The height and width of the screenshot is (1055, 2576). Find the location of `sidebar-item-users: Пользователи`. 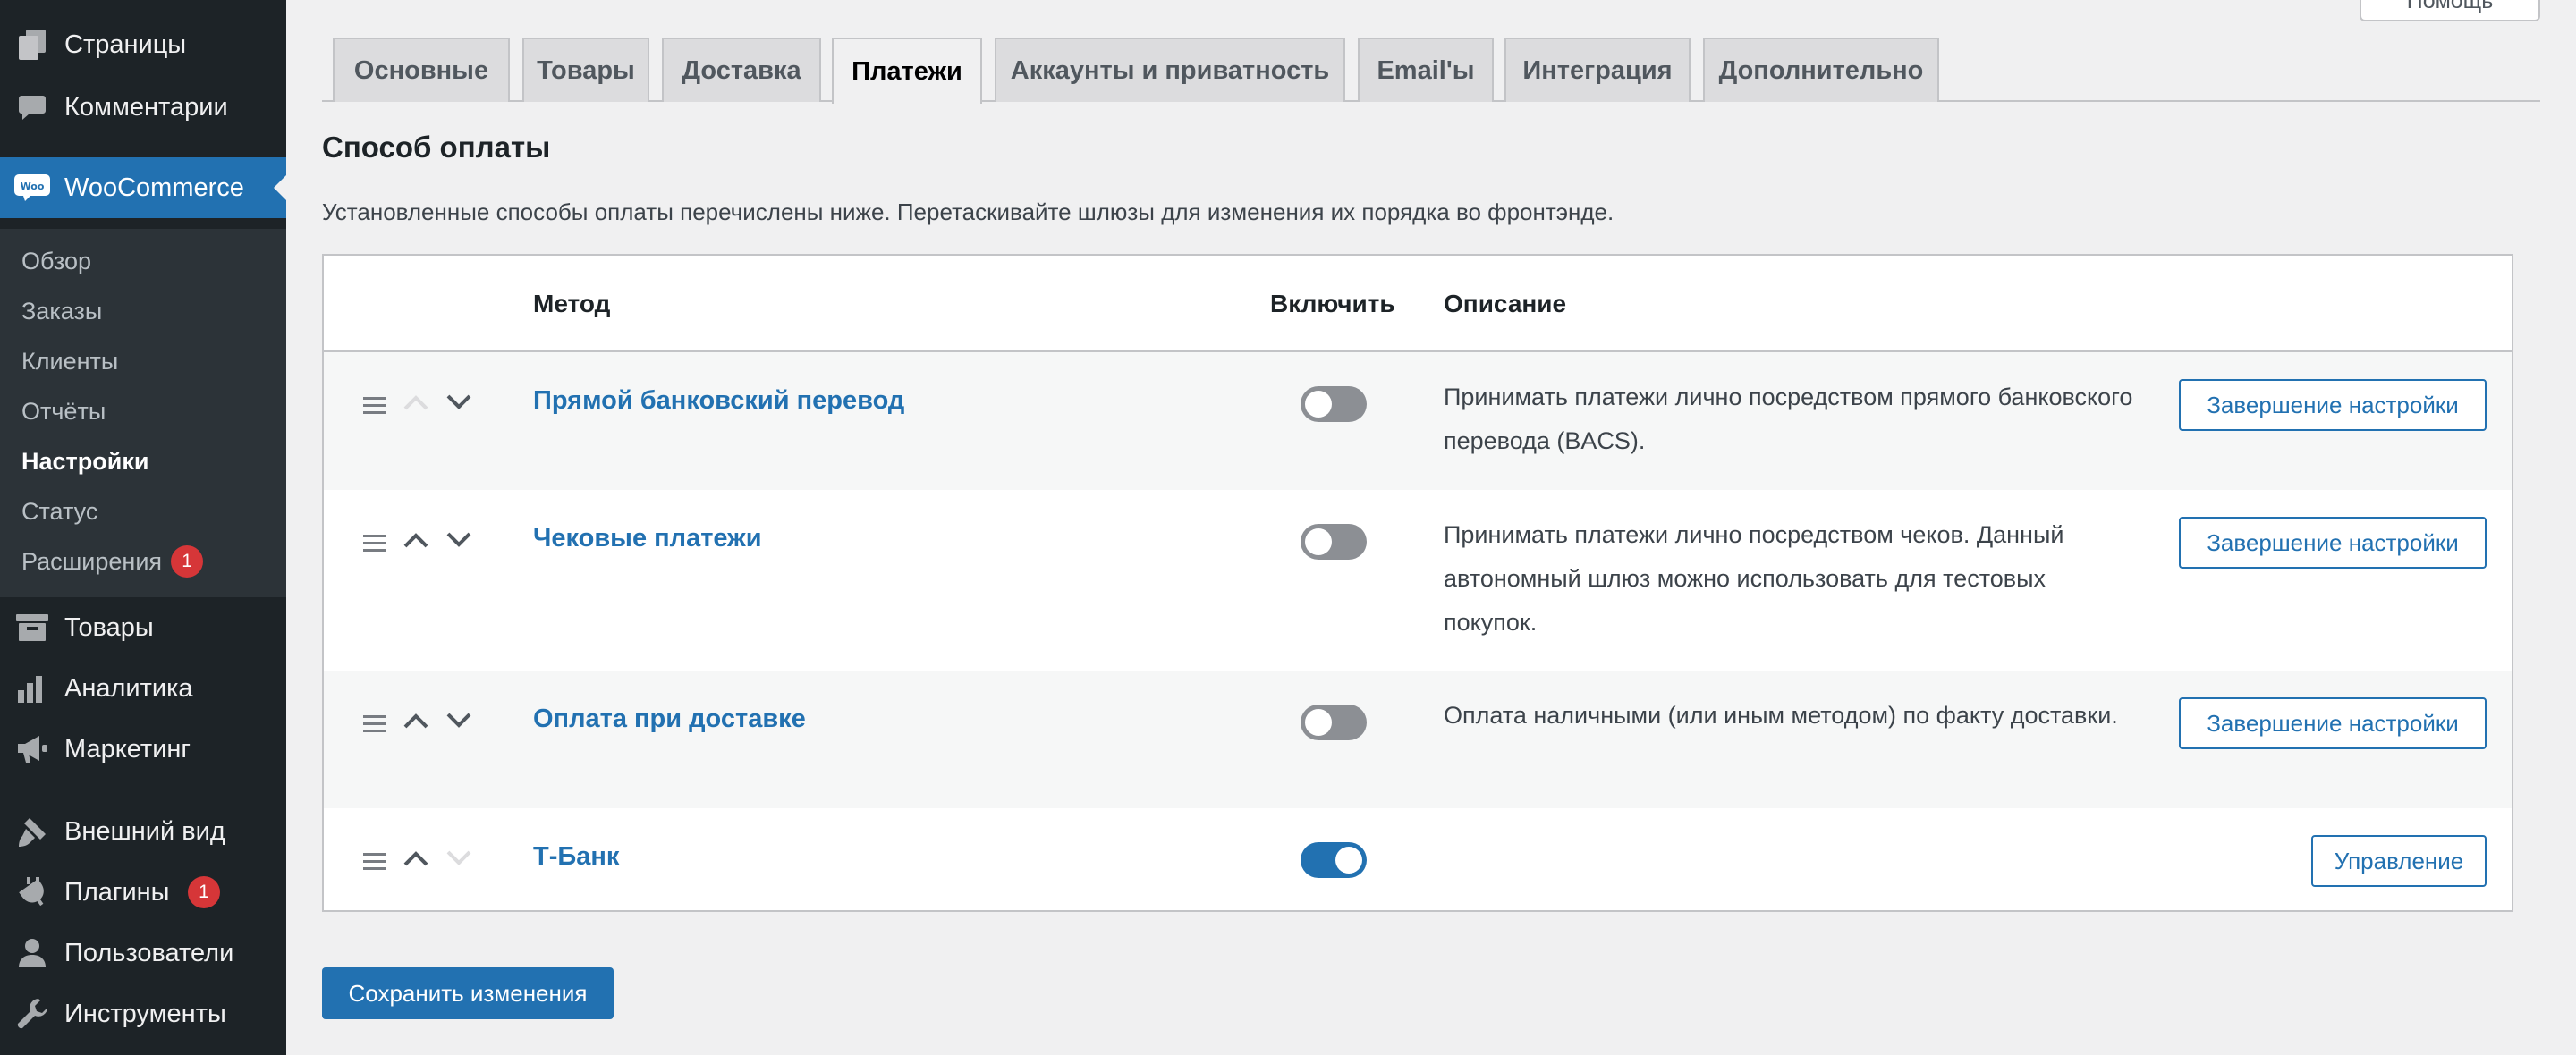

sidebar-item-users: Пользователи is located at coordinates (143, 953).